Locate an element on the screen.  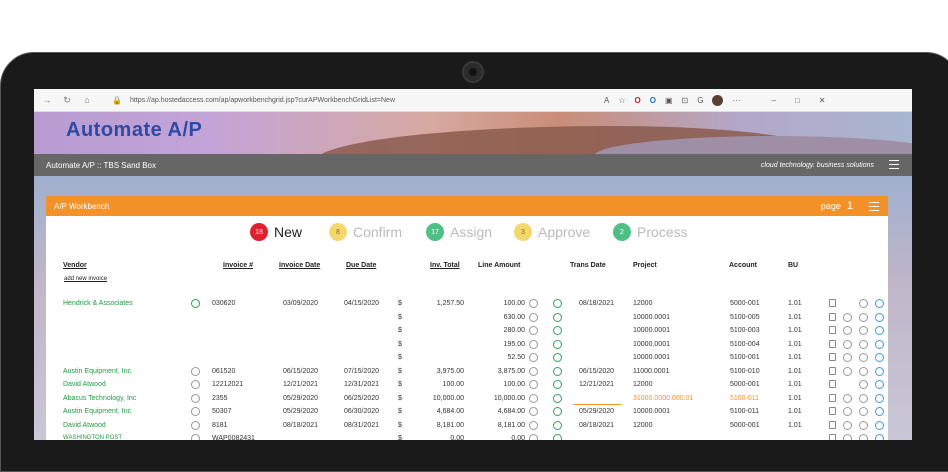
collections-icon: ⊡ is located at coordinates (685, 100).